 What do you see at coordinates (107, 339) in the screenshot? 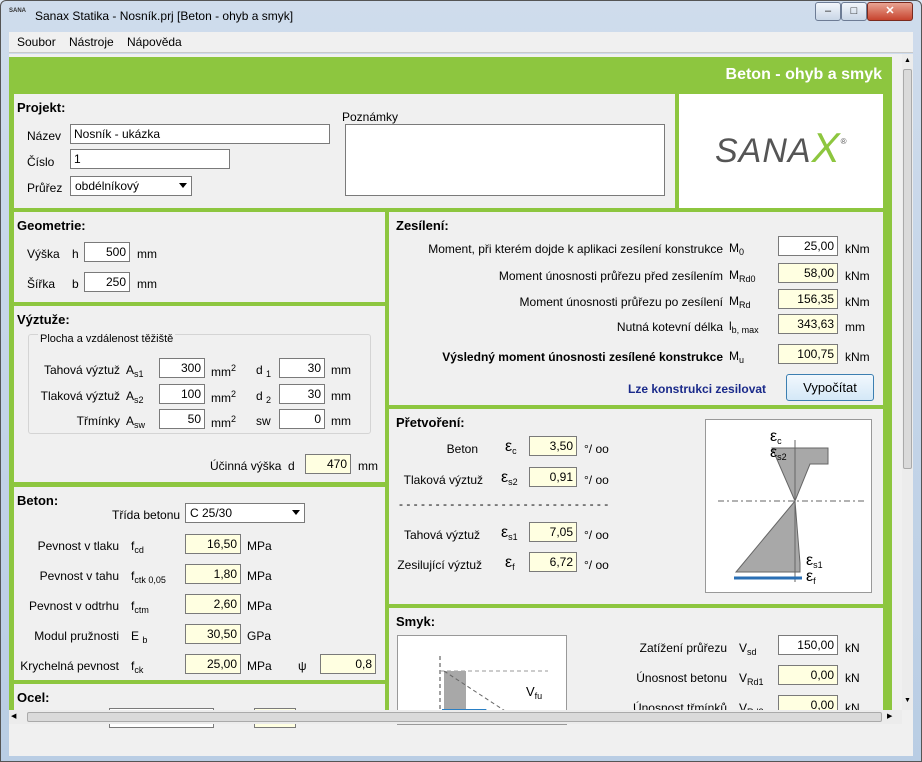
I see `group-label: Plocha a vzdálenost těžiště` at bounding box center [107, 339].